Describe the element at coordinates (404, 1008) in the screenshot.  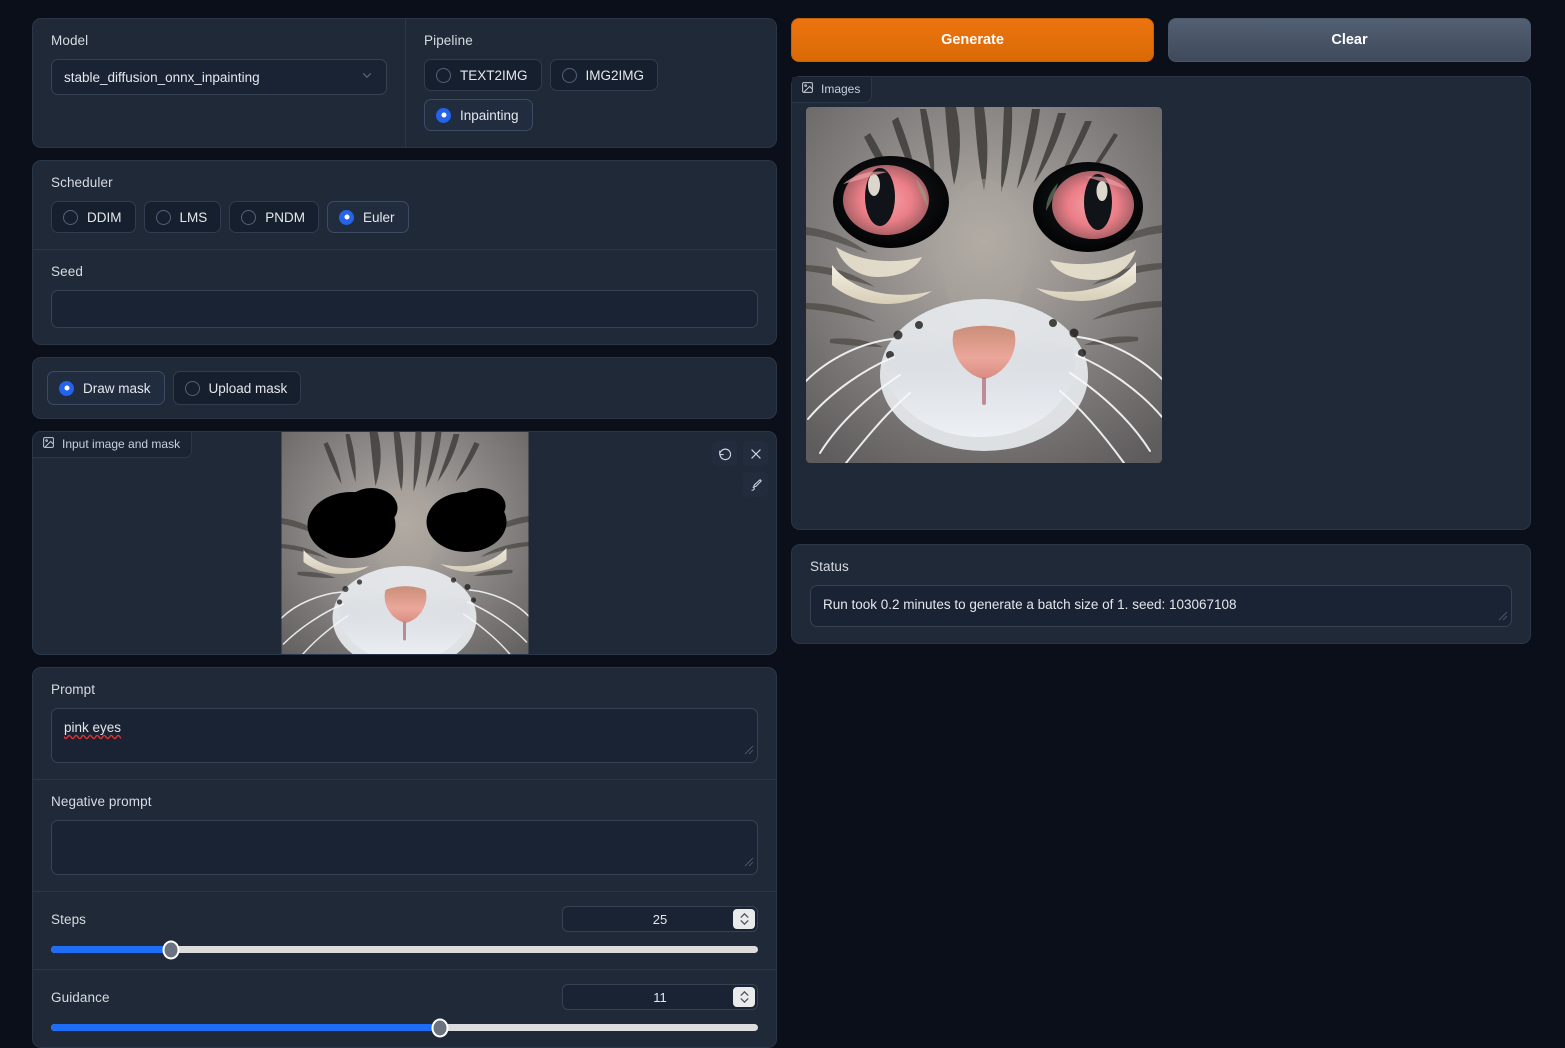
I see `guidance-section: Guidance 11` at that location.